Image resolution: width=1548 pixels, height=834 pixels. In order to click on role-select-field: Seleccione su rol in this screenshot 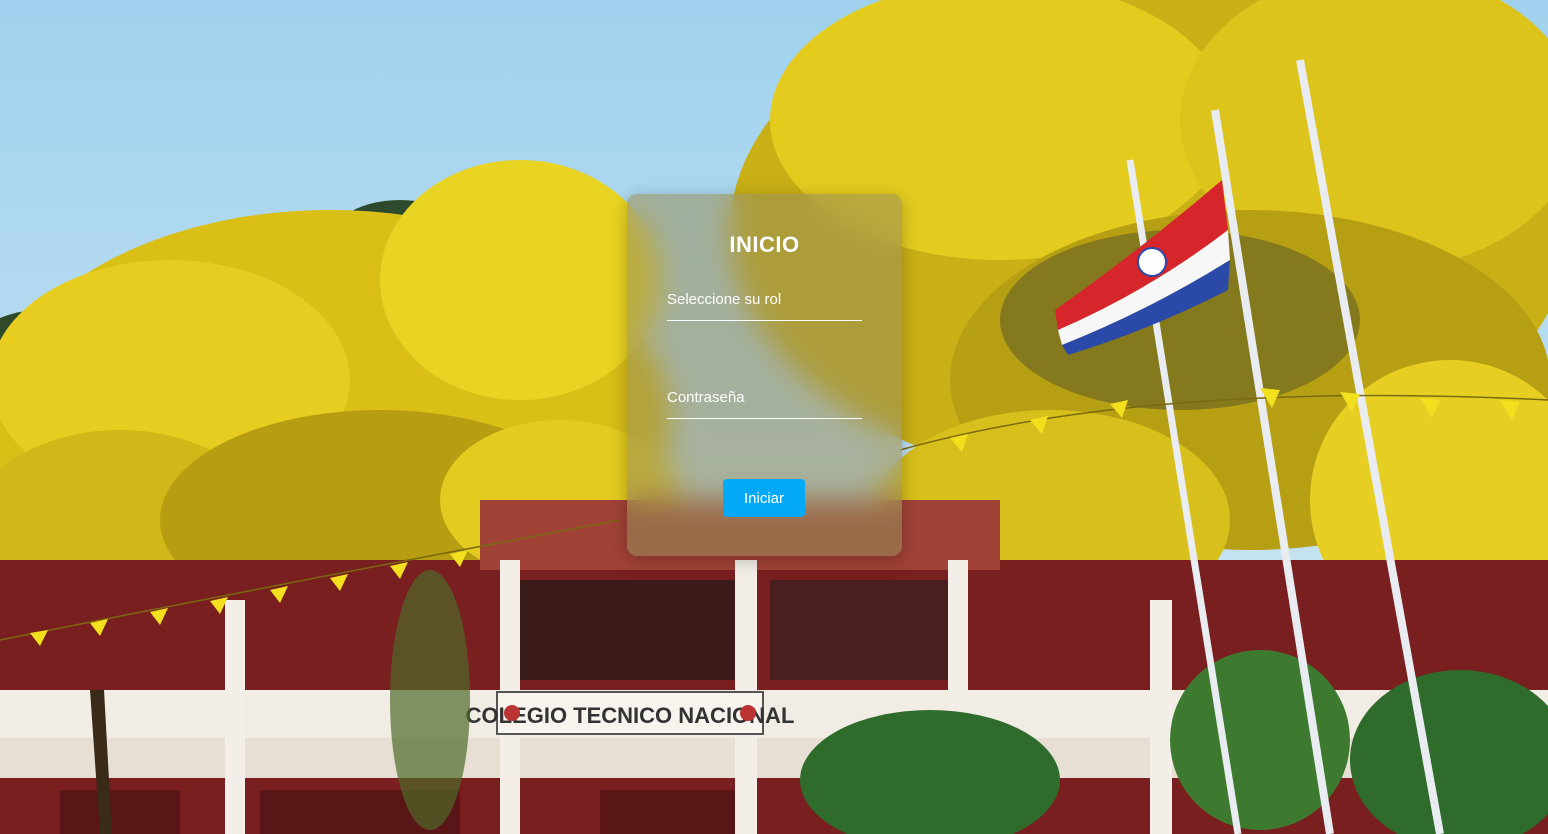, I will do `click(764, 305)`.